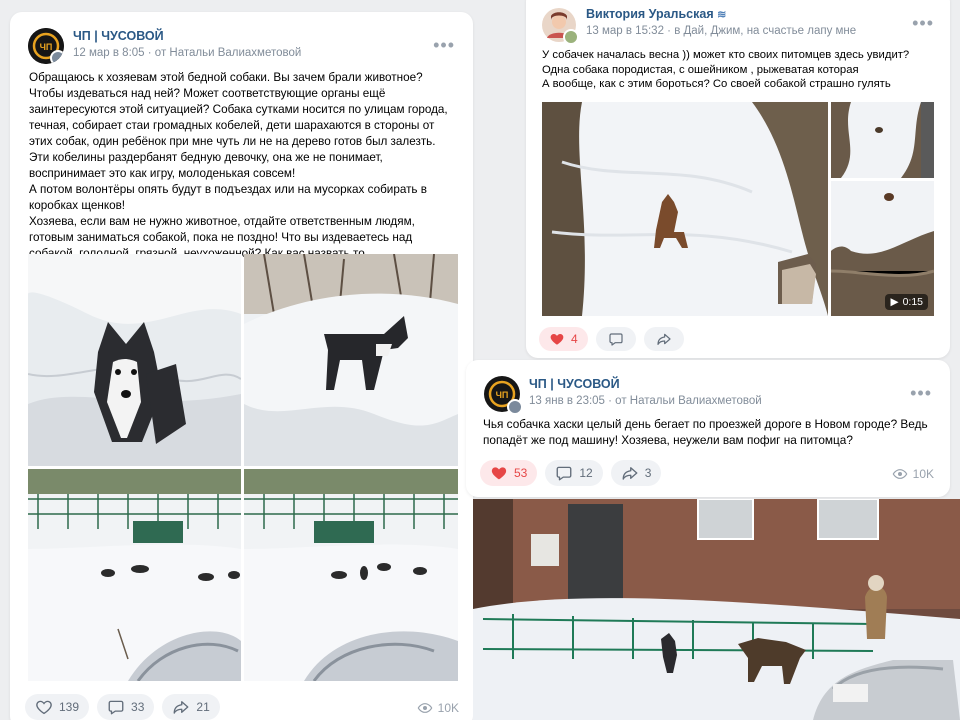 The width and height of the screenshot is (960, 720). Describe the element at coordinates (109, 53) in the screenshot. I see `post-date: 12 мар в 8:05` at that location.